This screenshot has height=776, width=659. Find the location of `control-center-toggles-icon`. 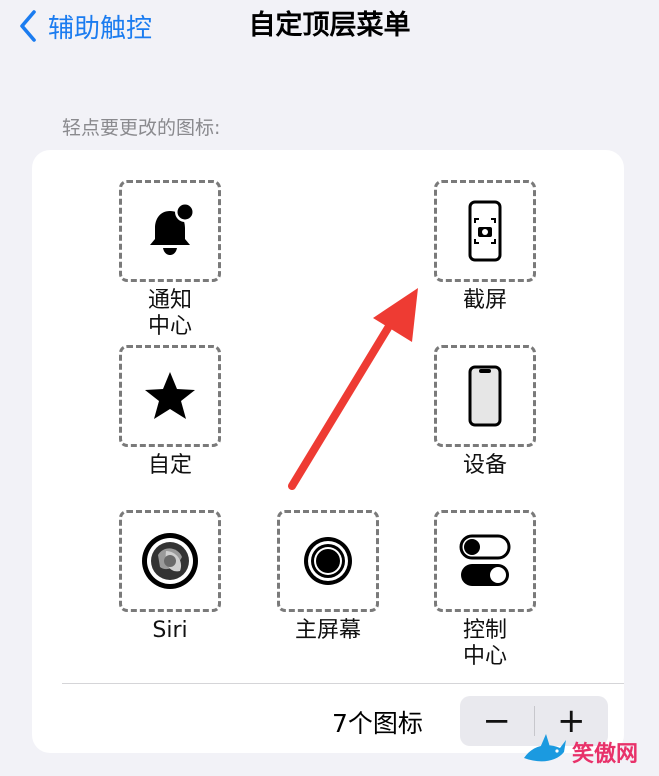

control-center-toggles-icon is located at coordinates (485, 560).